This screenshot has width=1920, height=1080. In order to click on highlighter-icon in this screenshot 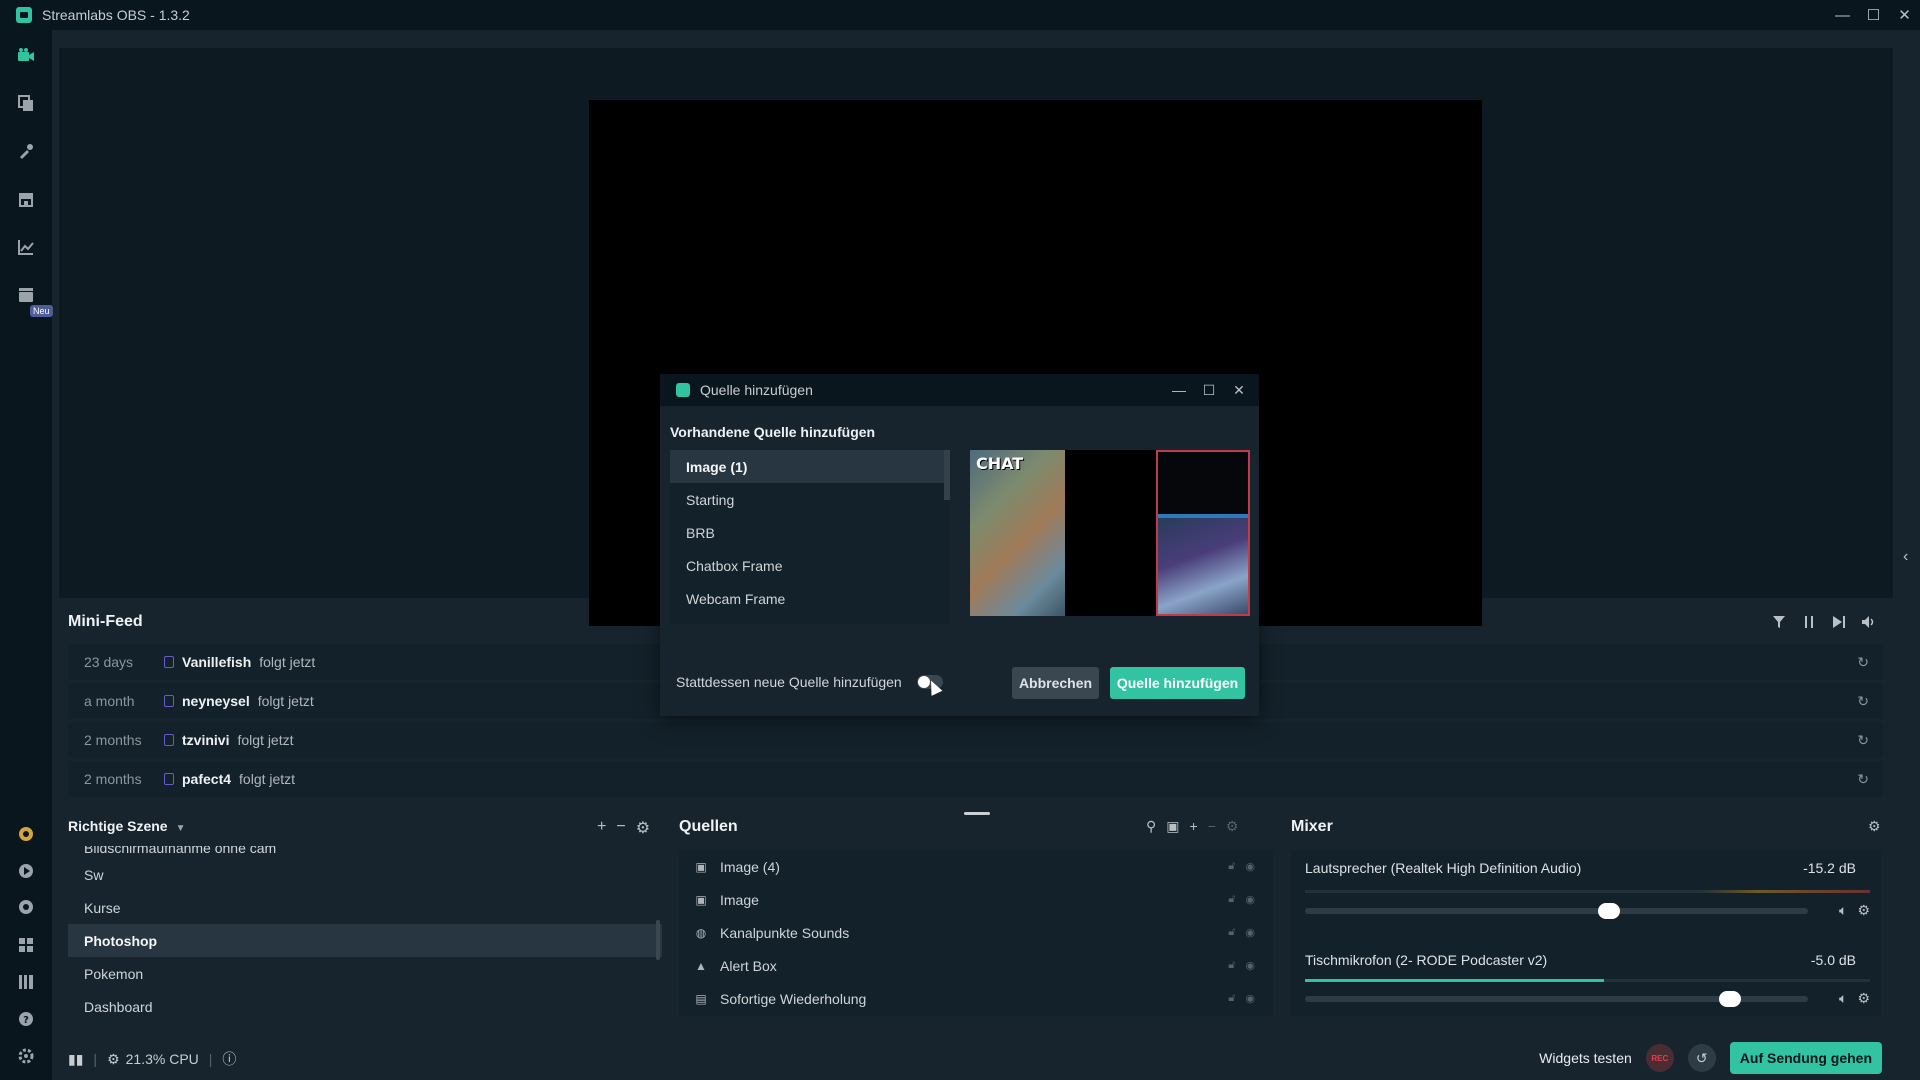, I will do `click(26, 295)`.